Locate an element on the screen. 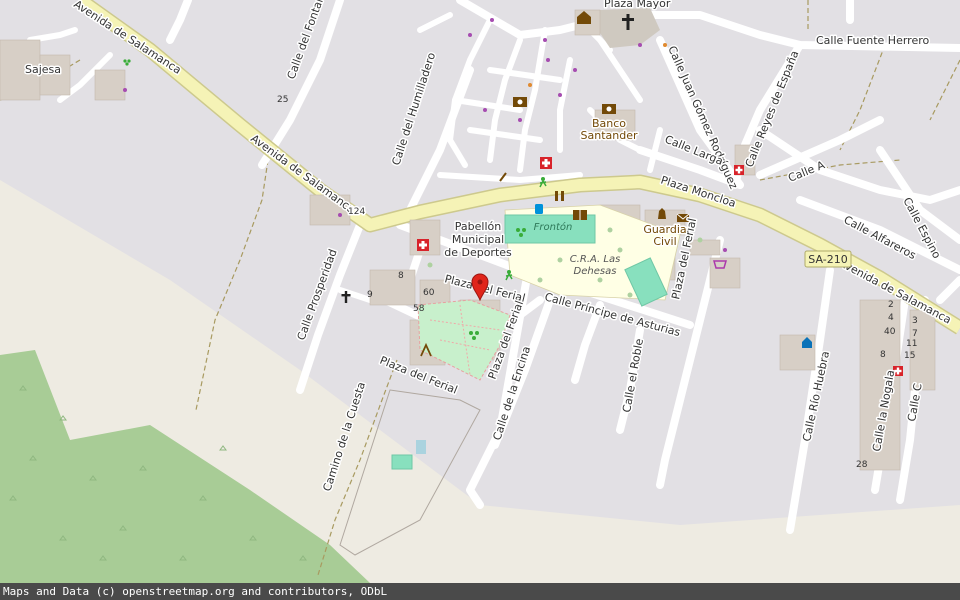 The width and height of the screenshot is (960, 600). house-number: 2 is located at coordinates (891, 305).